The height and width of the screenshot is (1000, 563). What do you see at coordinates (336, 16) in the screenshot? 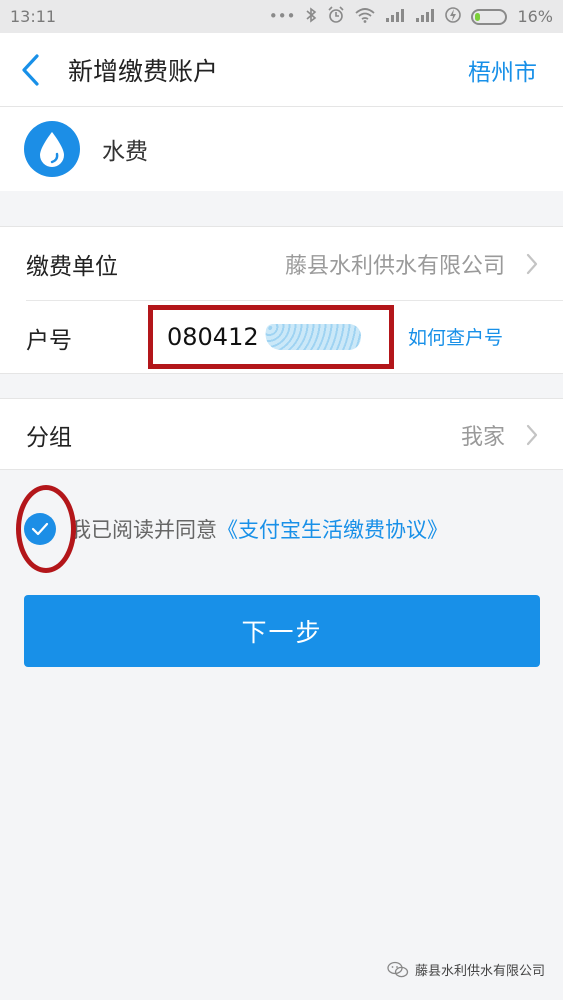
I see `alarm-icon` at bounding box center [336, 16].